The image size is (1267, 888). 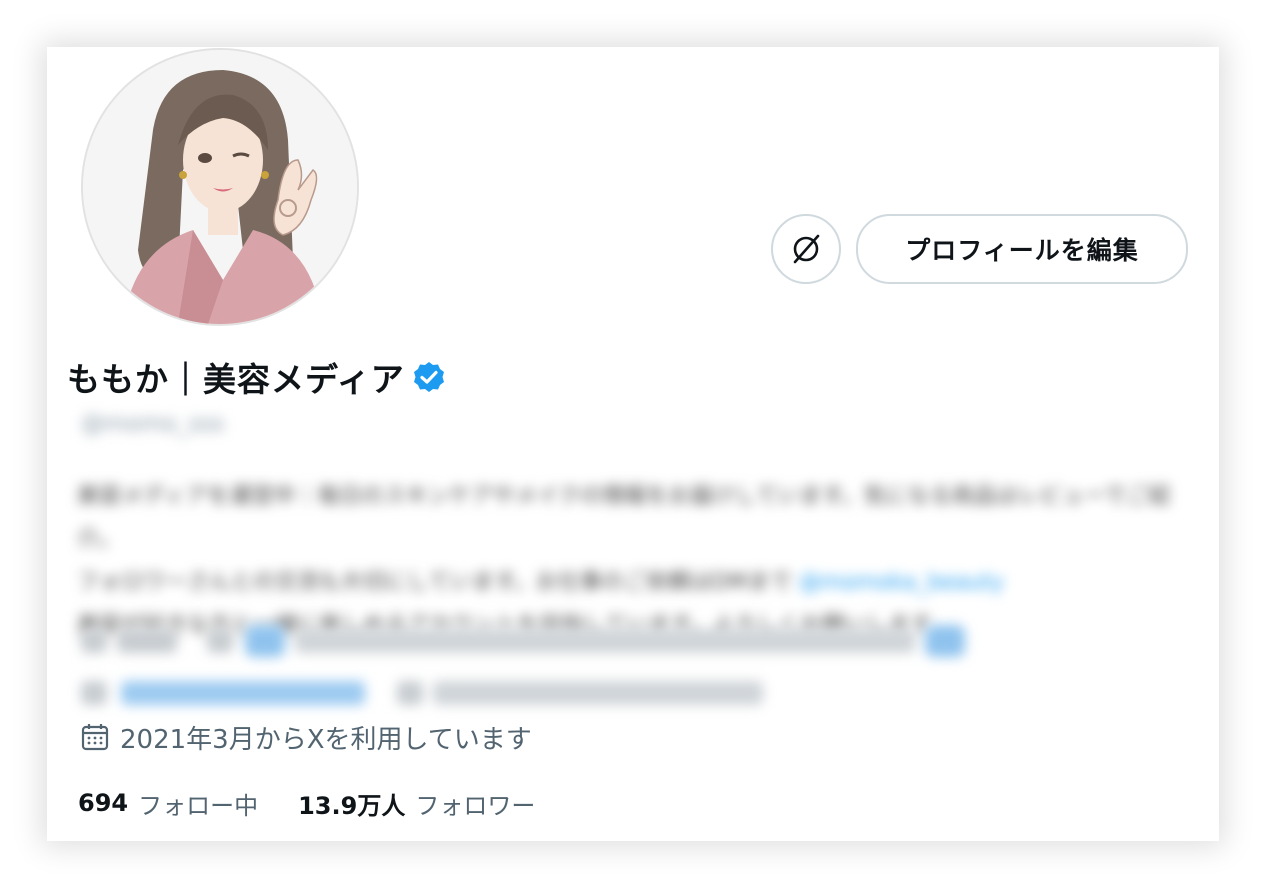 I want to click on following-count: 694, so click(x=103, y=803).